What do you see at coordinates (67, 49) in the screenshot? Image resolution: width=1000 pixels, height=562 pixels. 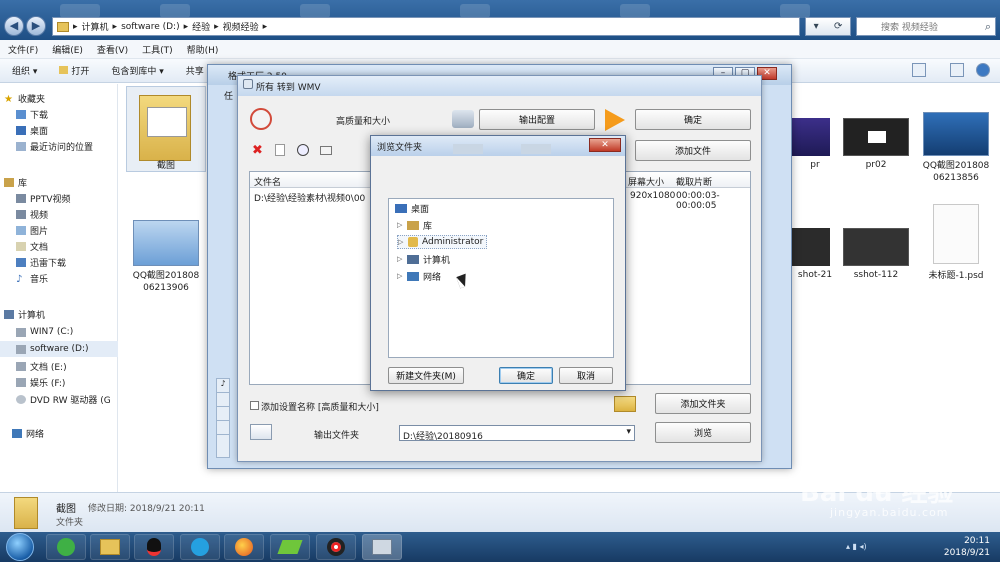 I see `menu-edit: 编辑(E)` at bounding box center [67, 49].